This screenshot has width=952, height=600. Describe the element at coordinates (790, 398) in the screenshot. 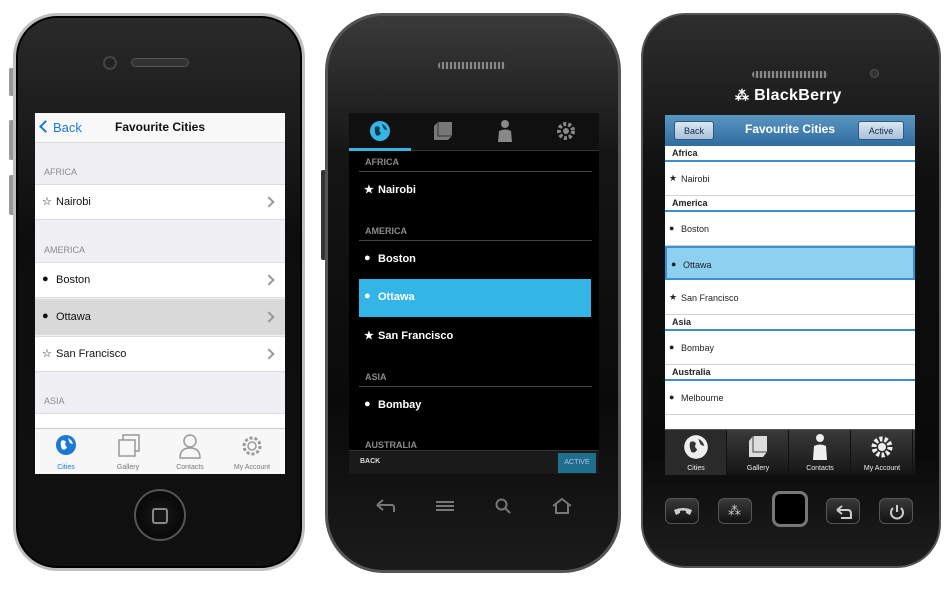

I see `list-item-melbourne: ● Melbourne` at that location.